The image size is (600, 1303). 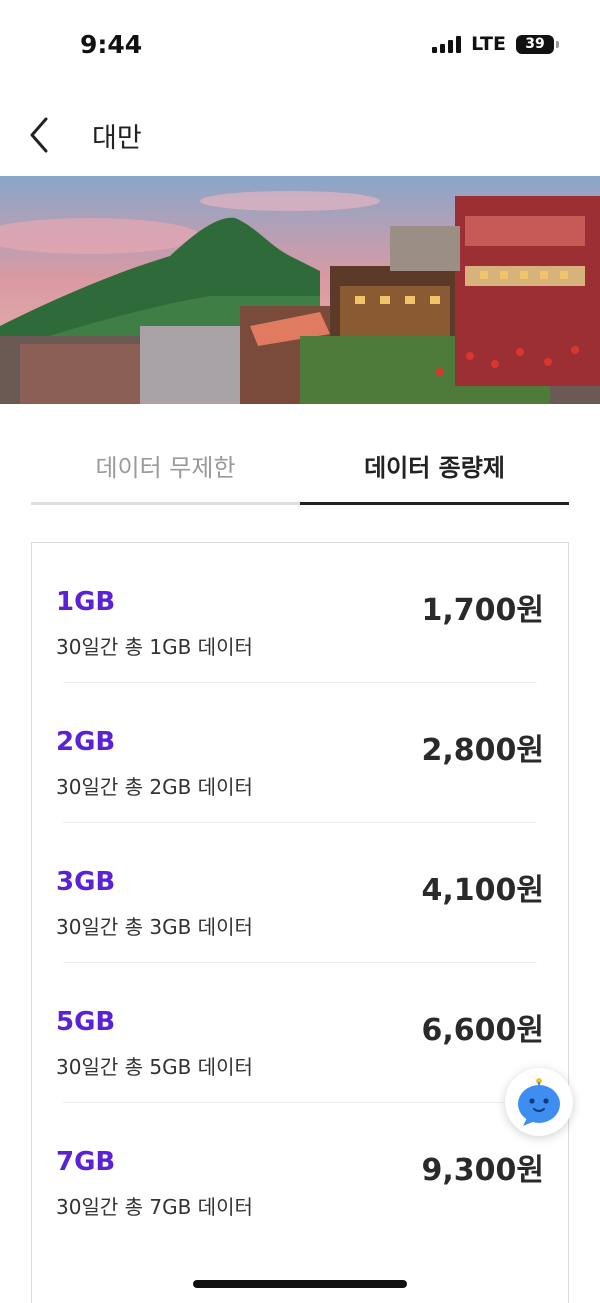 What do you see at coordinates (483, 1030) in the screenshot?
I see `plan-price: 6,600원` at bounding box center [483, 1030].